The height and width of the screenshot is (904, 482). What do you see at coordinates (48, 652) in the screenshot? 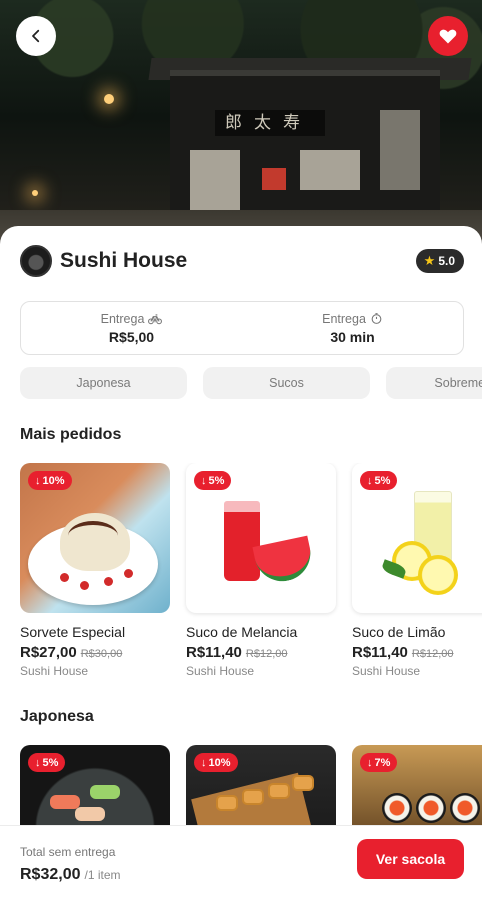
I see `product-price: R$27,00` at bounding box center [48, 652].